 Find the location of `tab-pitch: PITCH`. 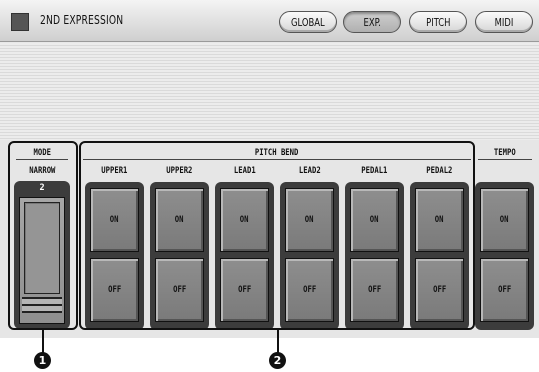

tab-pitch: PITCH is located at coordinates (438, 22).